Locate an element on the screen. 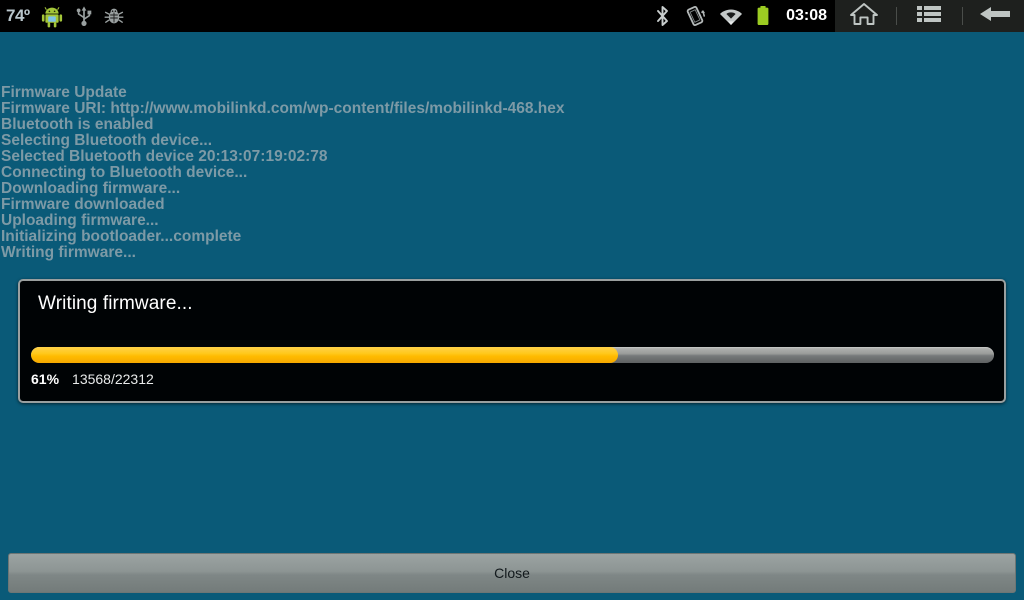 This screenshot has width=1024, height=600. status-bar-right-group: 03:08 is located at coordinates (744, 16).